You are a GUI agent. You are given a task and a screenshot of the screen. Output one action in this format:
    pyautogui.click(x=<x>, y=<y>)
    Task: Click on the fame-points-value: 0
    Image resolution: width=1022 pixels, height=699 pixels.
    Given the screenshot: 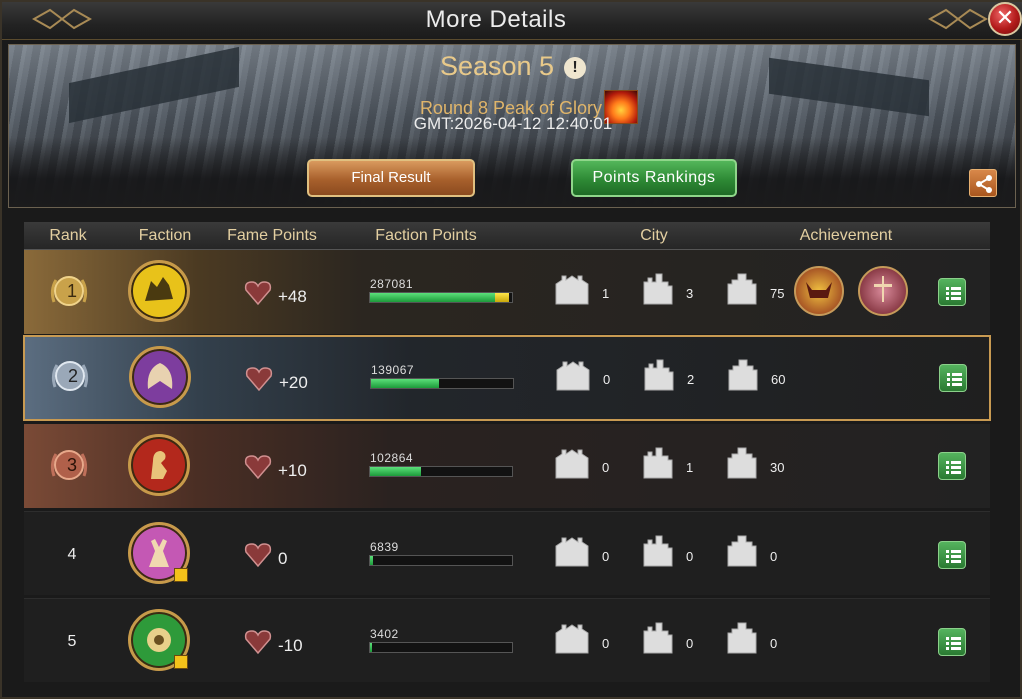 What is the action you would take?
    pyautogui.click(x=283, y=558)
    